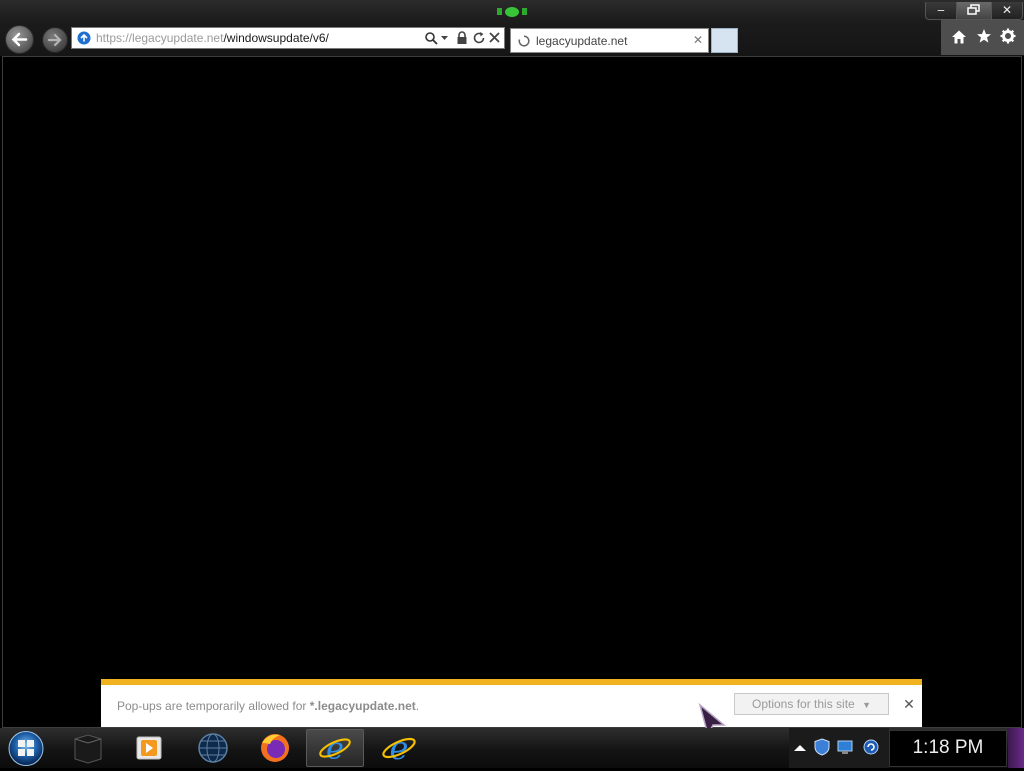 This screenshot has width=1024, height=771. I want to click on minimize-button: ‒, so click(941, 11).